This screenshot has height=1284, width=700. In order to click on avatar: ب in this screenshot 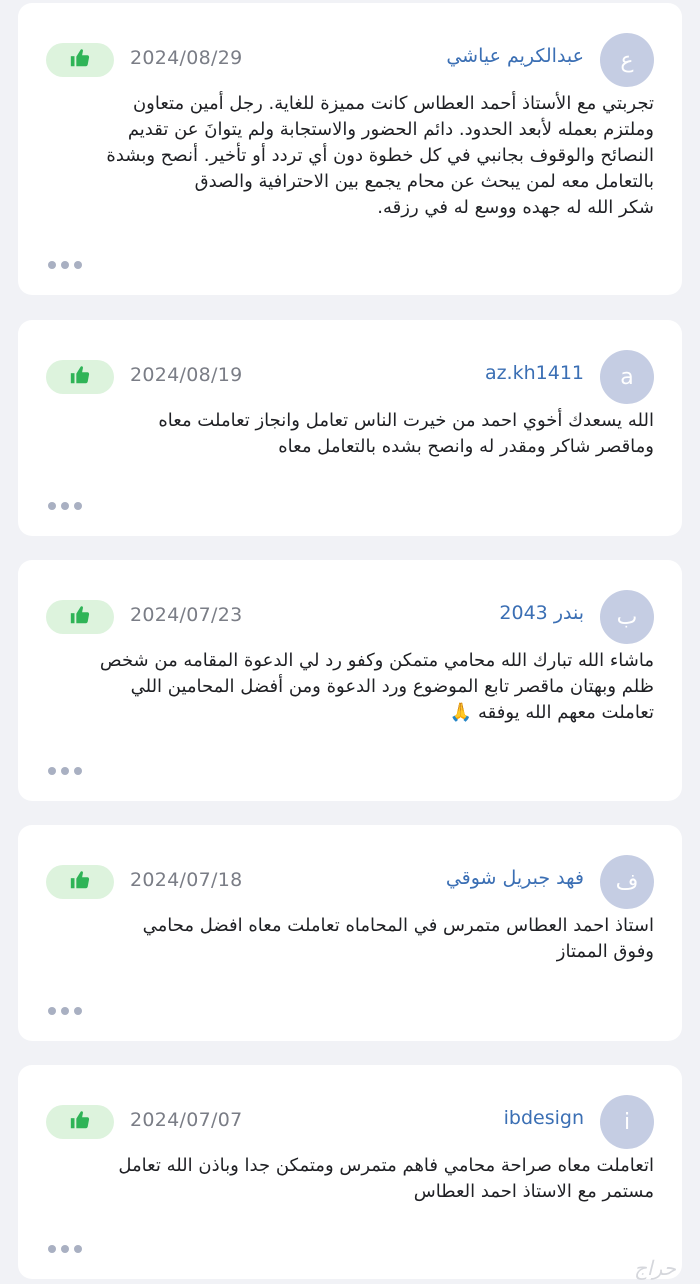, I will do `click(627, 617)`.